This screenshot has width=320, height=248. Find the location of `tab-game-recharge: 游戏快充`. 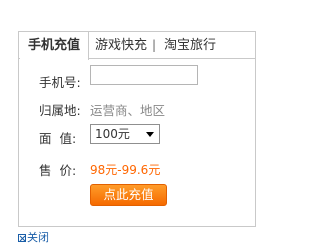

tab-game-recharge: 游戏快充 is located at coordinates (121, 45).